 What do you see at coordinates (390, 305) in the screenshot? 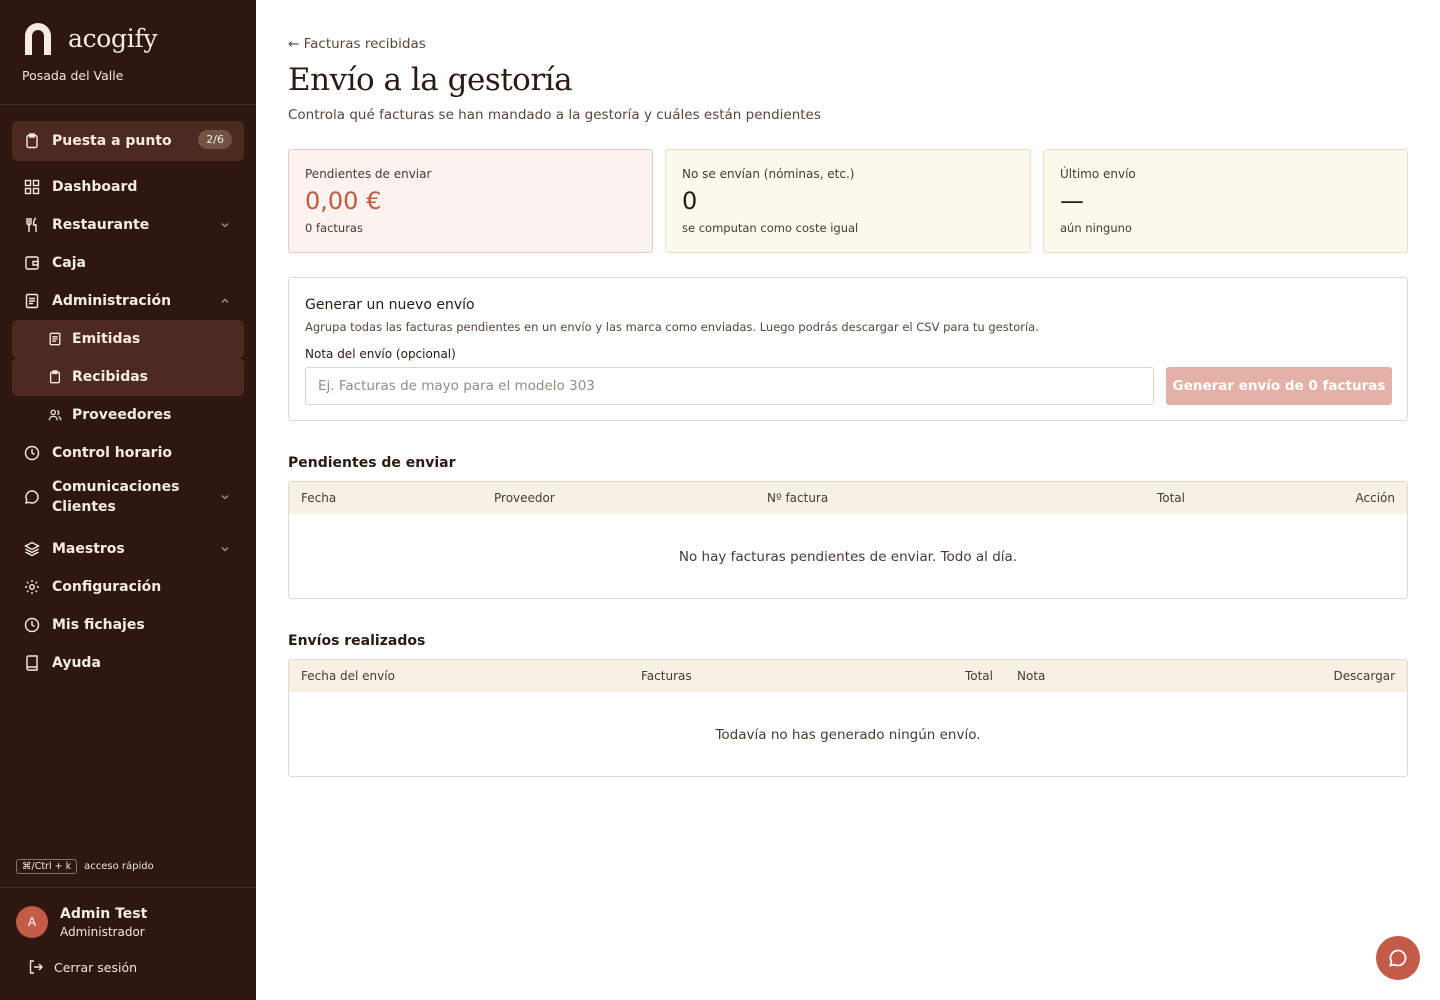
I see `panel-title: Generar un nuevo envío` at bounding box center [390, 305].